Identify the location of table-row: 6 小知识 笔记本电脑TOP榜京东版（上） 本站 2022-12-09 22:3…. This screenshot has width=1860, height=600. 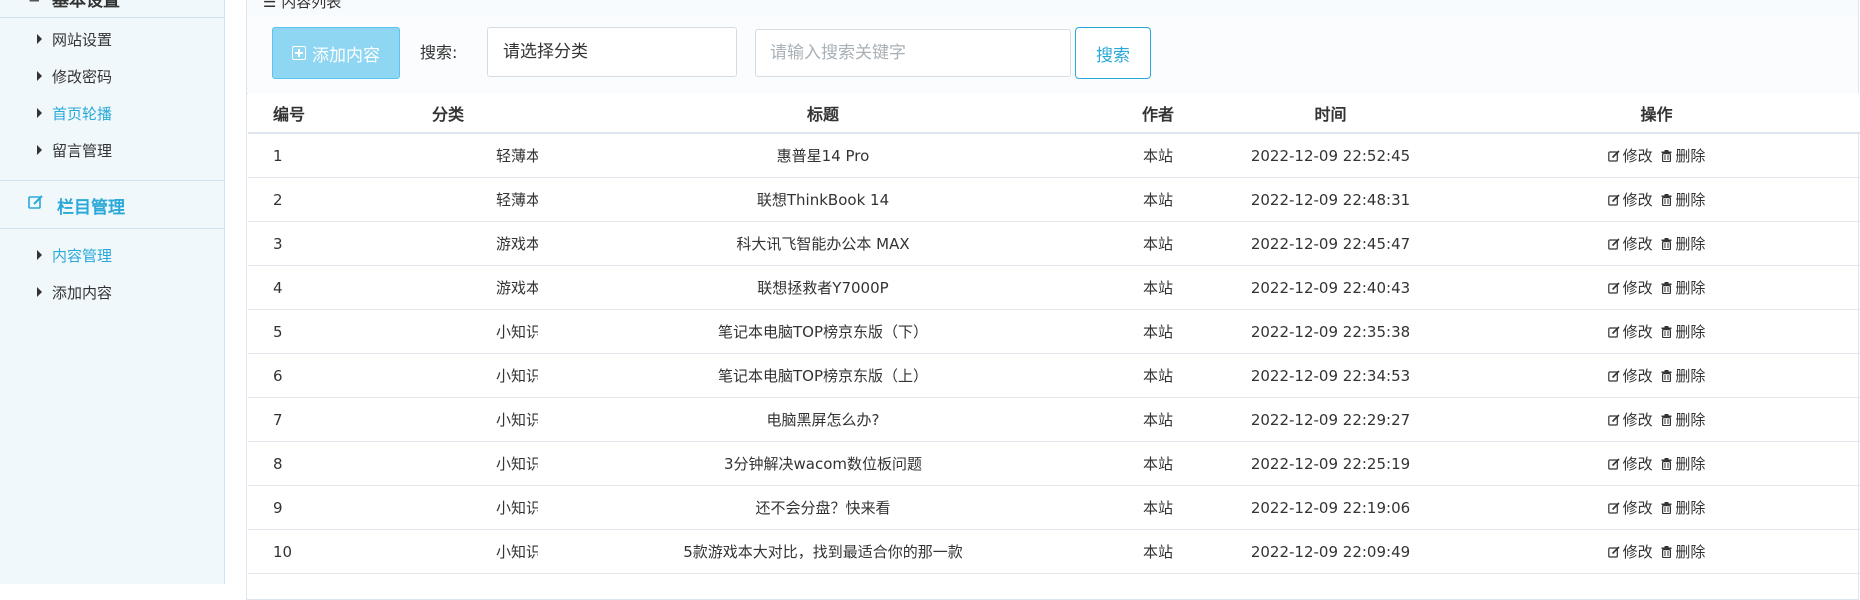
(1054, 375).